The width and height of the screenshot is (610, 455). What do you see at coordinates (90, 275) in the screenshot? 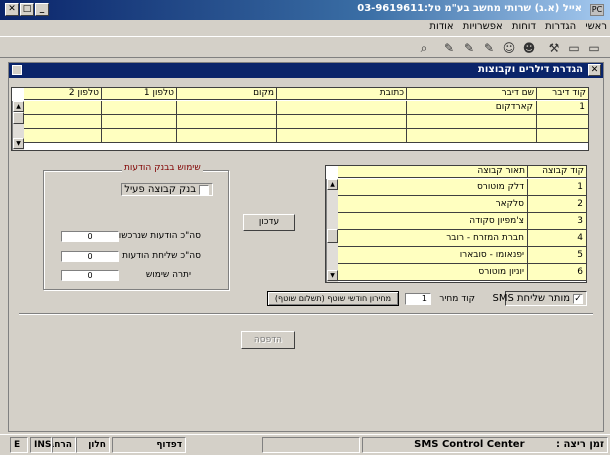
I see `balance-field: 0` at bounding box center [90, 275].